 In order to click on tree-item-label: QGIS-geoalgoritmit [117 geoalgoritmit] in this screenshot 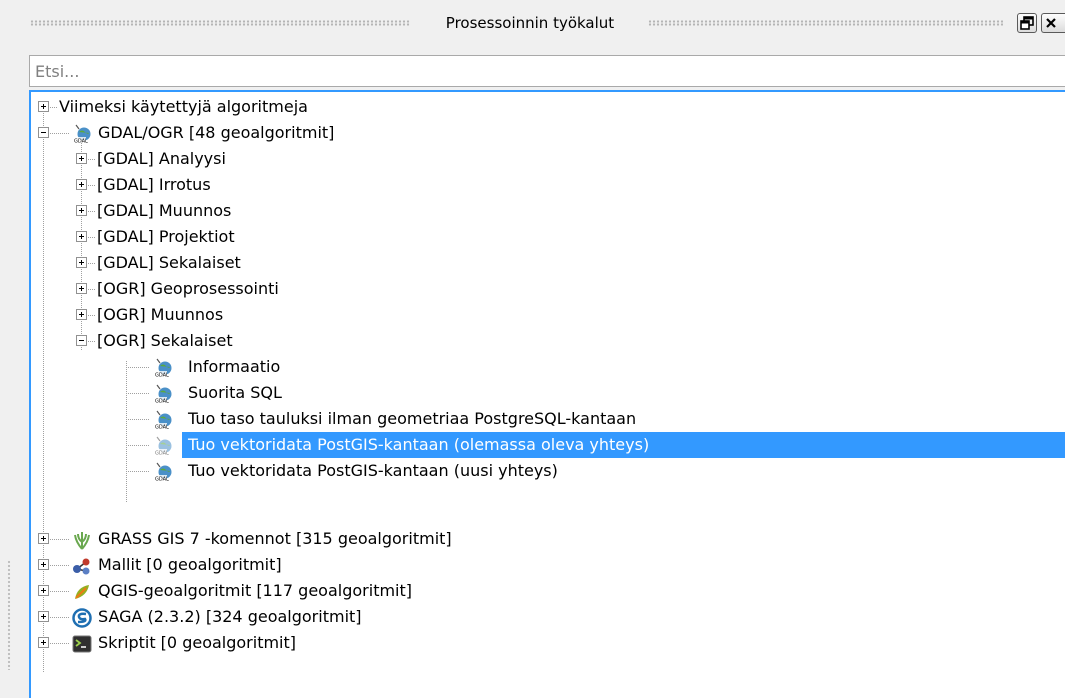, I will do `click(255, 590)`.